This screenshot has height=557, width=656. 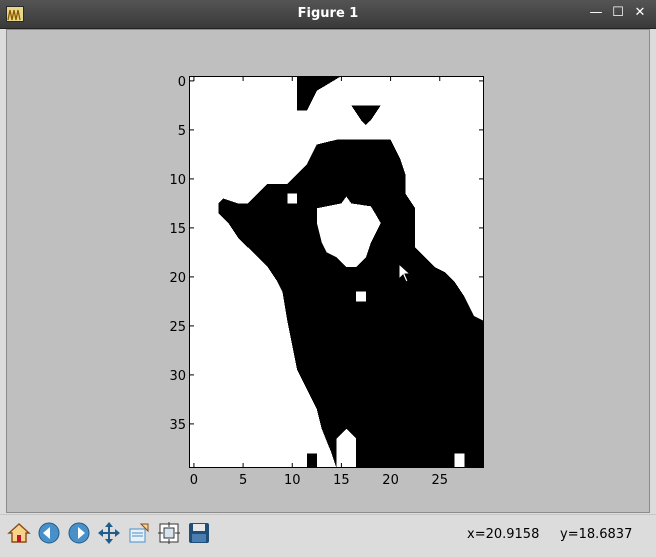 I want to click on back-button, so click(x=49, y=535).